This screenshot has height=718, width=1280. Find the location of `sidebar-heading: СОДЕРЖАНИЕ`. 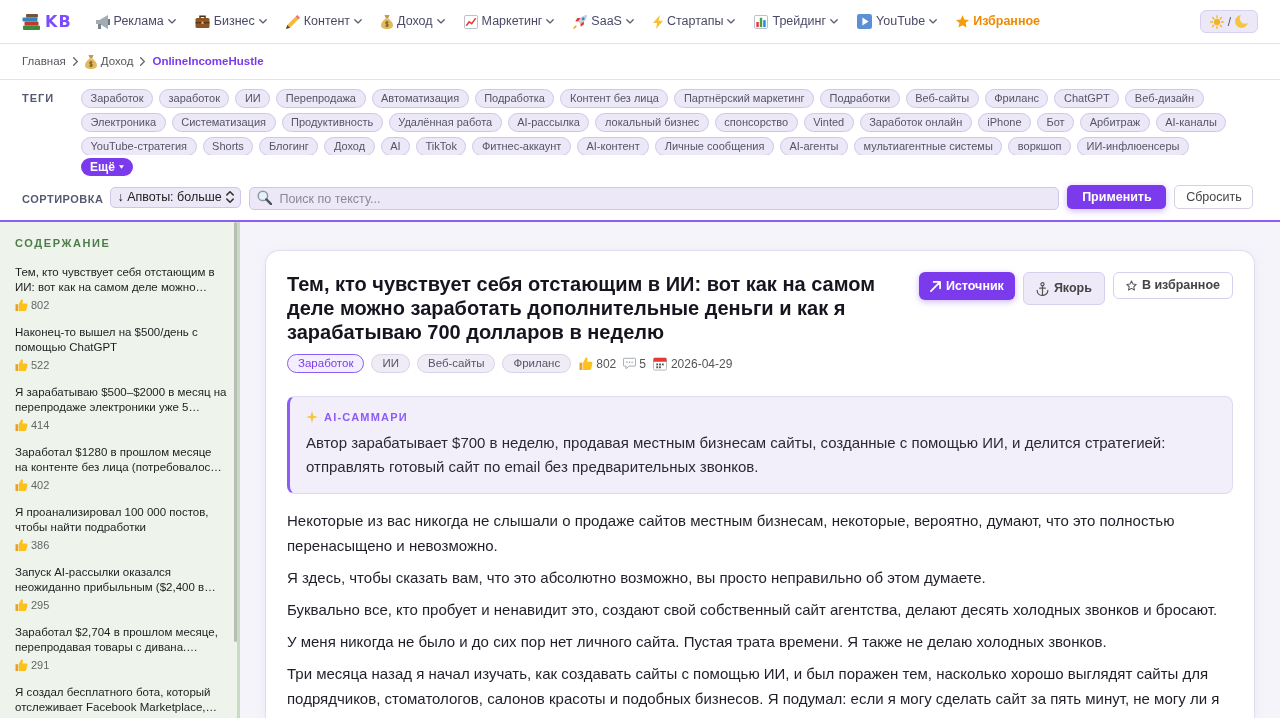

sidebar-heading: СОДЕРЖАНИЕ is located at coordinates (63, 243).